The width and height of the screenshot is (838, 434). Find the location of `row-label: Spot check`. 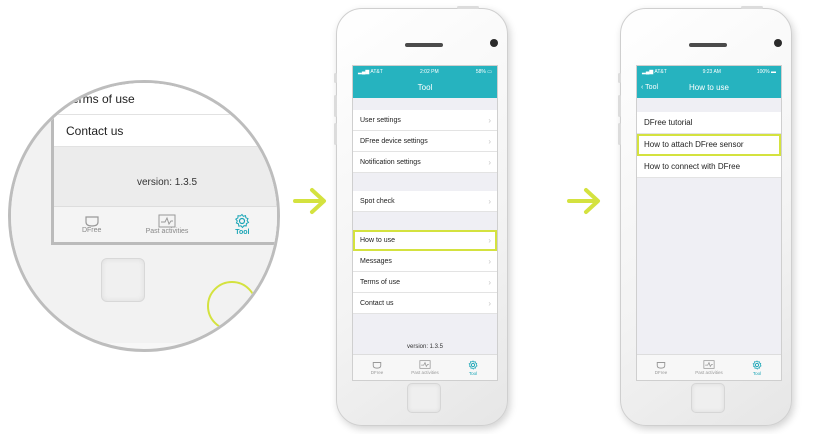

row-label: Spot check is located at coordinates (377, 201).